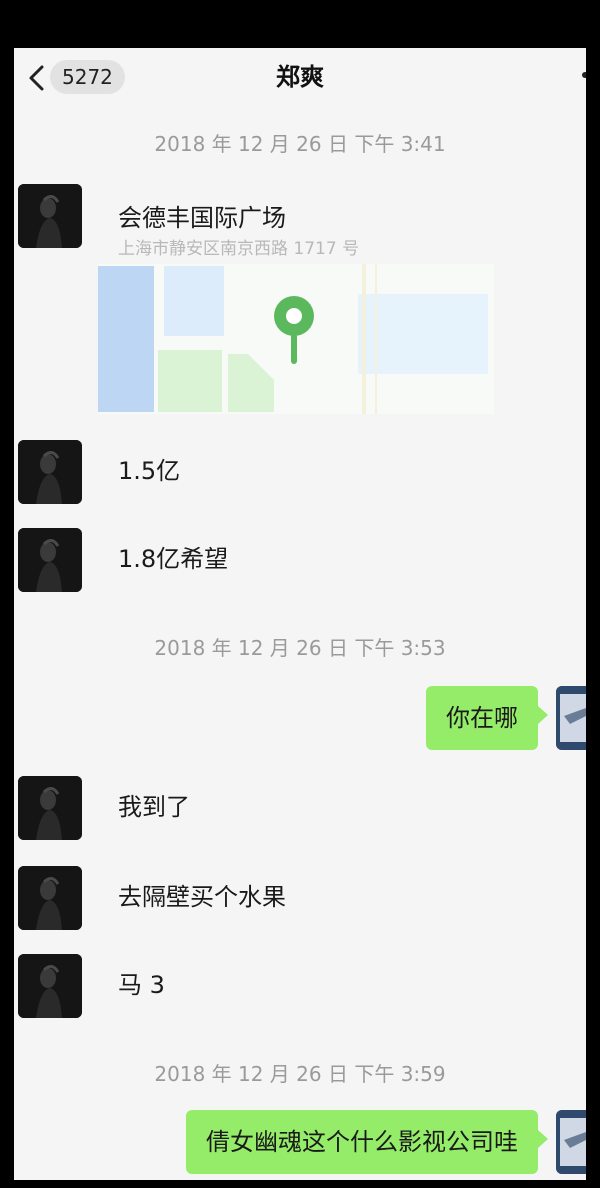 The width and height of the screenshot is (600, 1188). I want to click on timestamp: 2018 年 12 月 26 日 下午 3:59, so click(300, 1074).